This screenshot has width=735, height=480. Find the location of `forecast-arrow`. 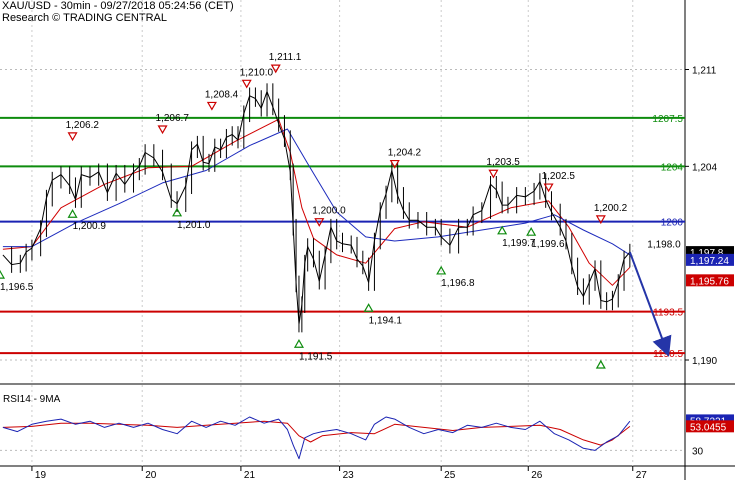

forecast-arrow is located at coordinates (650, 304).